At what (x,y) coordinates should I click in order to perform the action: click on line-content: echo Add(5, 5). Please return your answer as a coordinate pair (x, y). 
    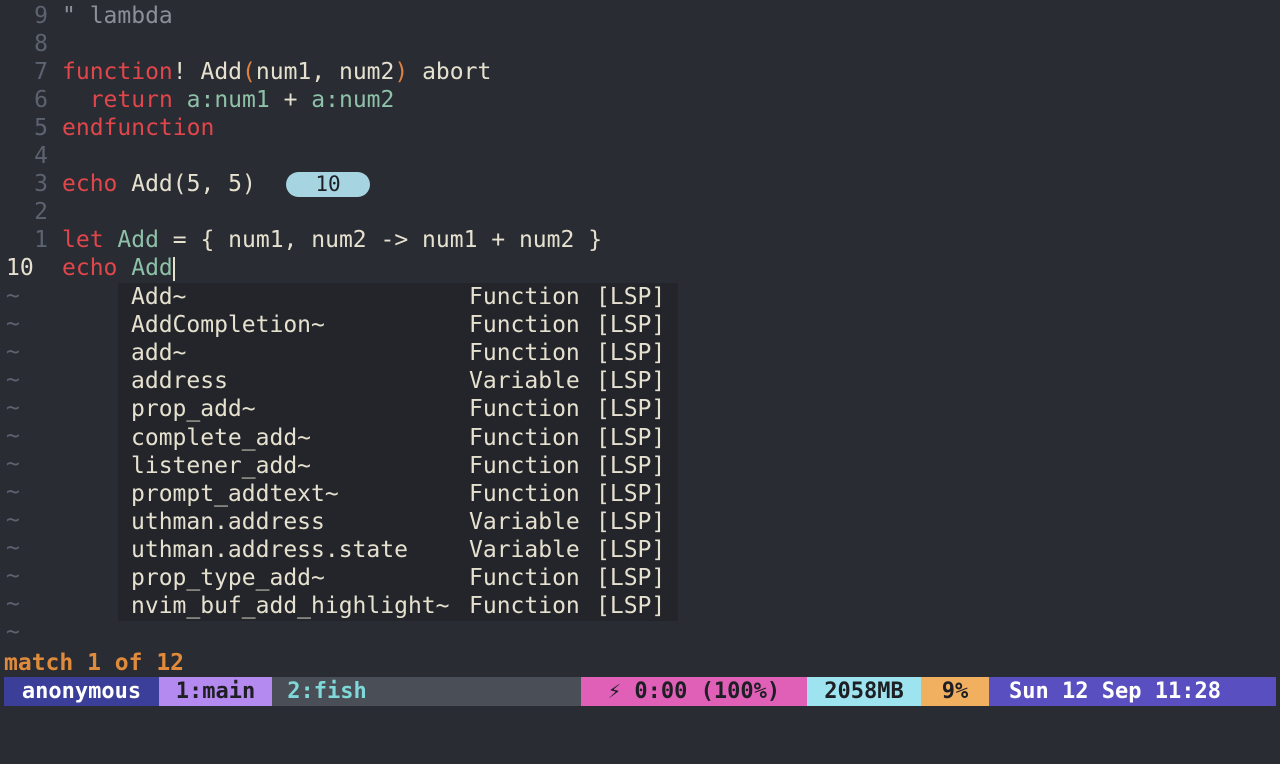
    Looking at the image, I should click on (159, 184).